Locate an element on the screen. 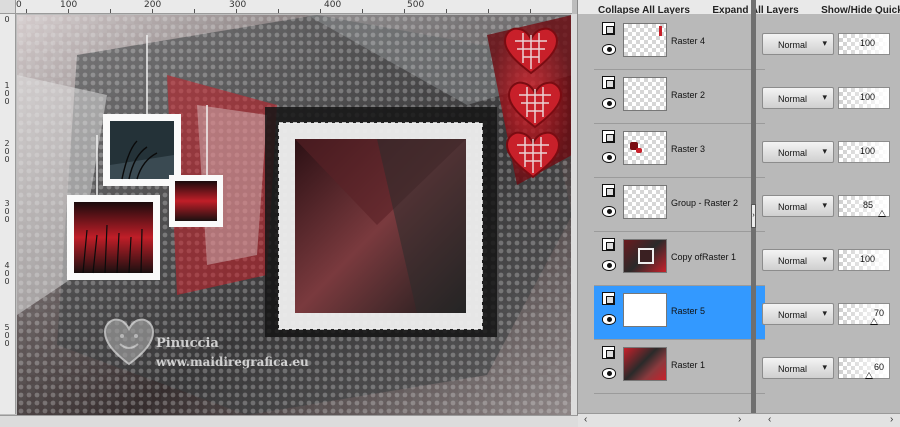 This screenshot has width=900, height=427. layer-row-group-raster-2: Group - Raster 2 is located at coordinates (679, 205).